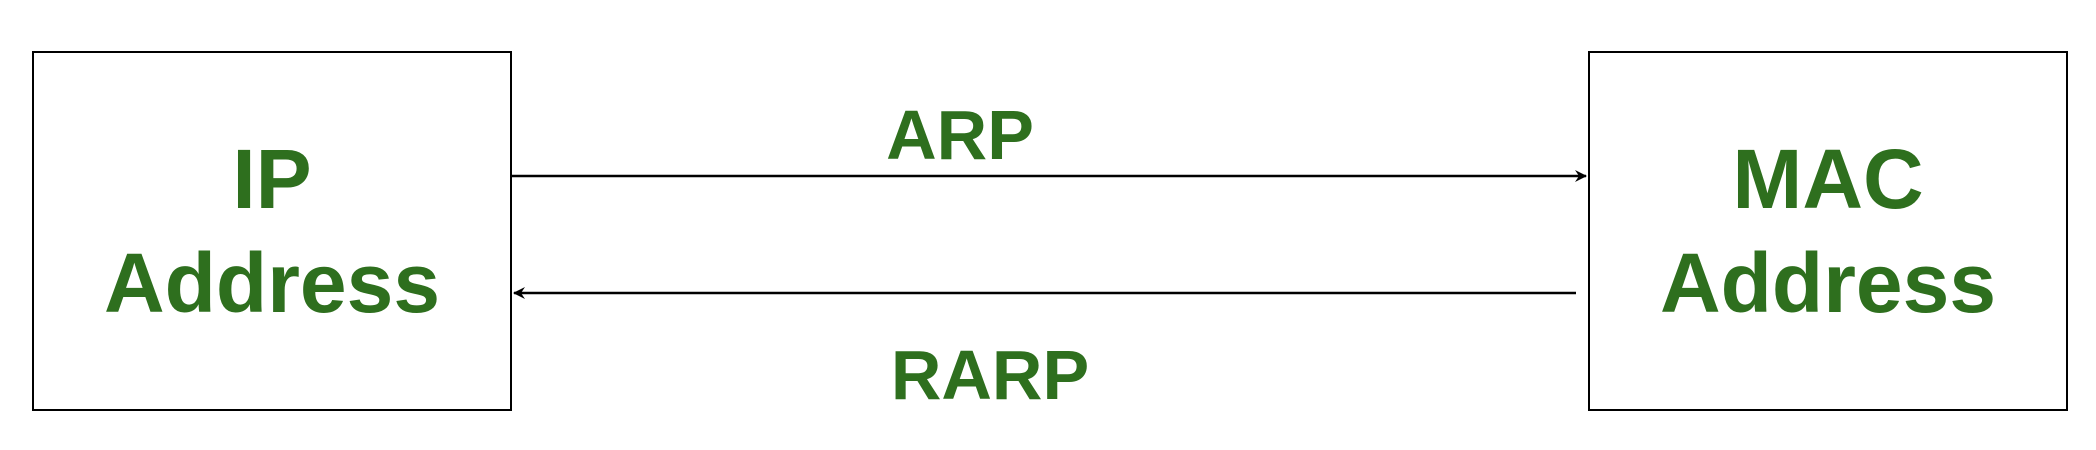  What do you see at coordinates (960, 135) in the screenshot?
I see `arp-label: ARP` at bounding box center [960, 135].